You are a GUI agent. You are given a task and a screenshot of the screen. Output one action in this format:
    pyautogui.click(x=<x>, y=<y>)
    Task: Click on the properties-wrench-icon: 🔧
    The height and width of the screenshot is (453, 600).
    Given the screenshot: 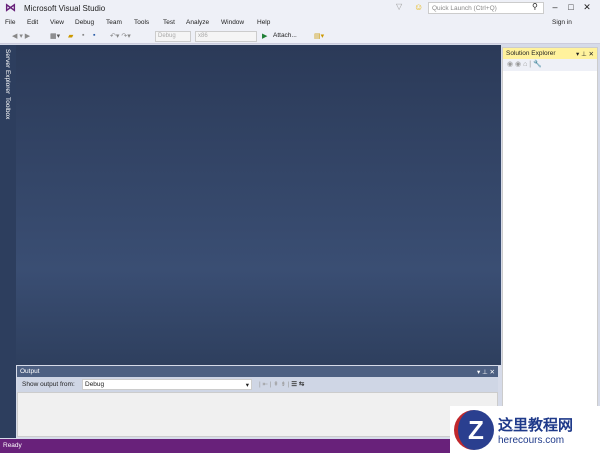 What is the action you would take?
    pyautogui.click(x=537, y=64)
    